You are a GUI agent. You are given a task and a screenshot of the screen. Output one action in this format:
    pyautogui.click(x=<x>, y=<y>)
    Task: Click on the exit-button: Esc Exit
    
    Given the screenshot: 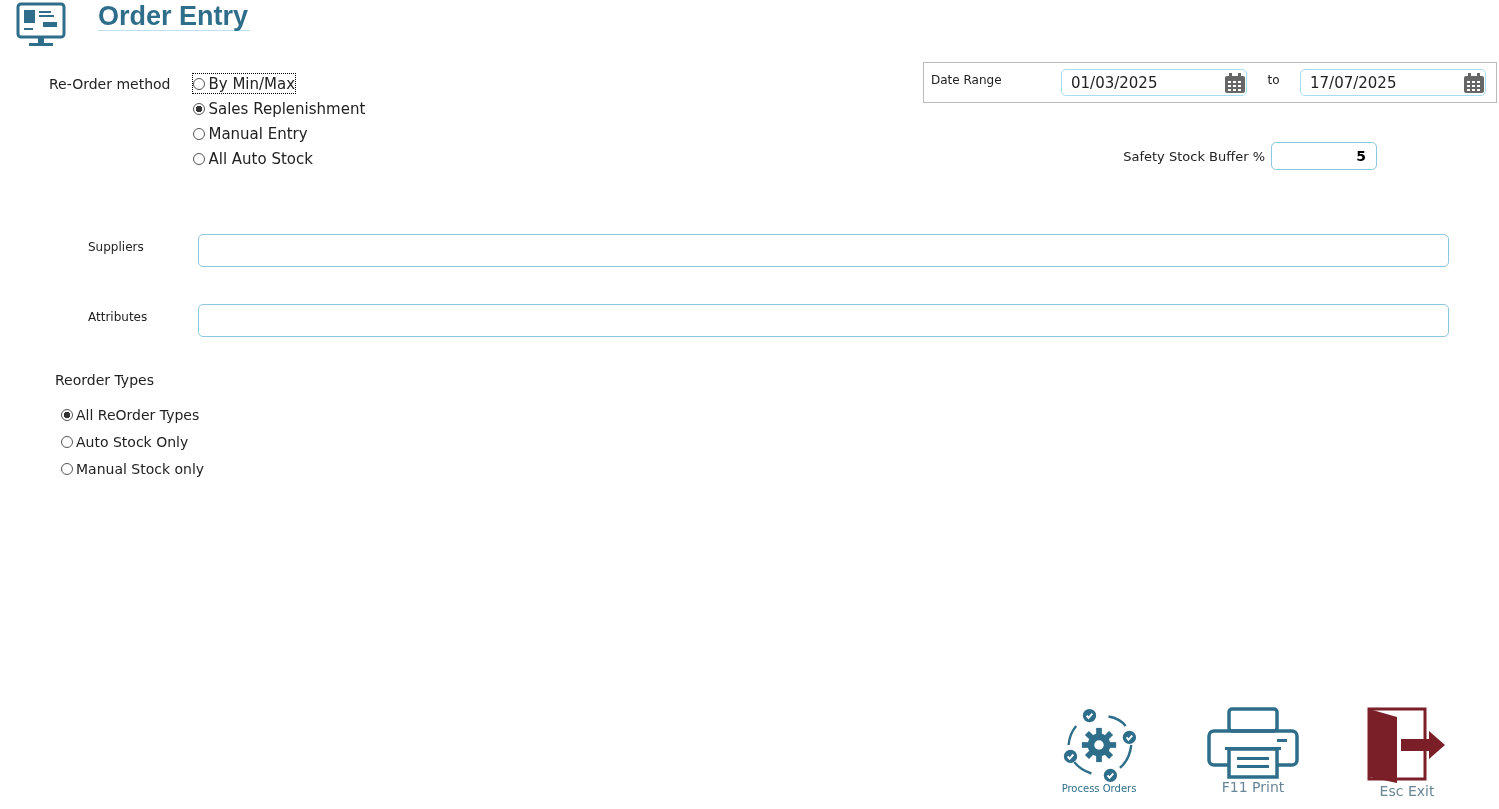 What is the action you would take?
    pyautogui.click(x=1407, y=753)
    